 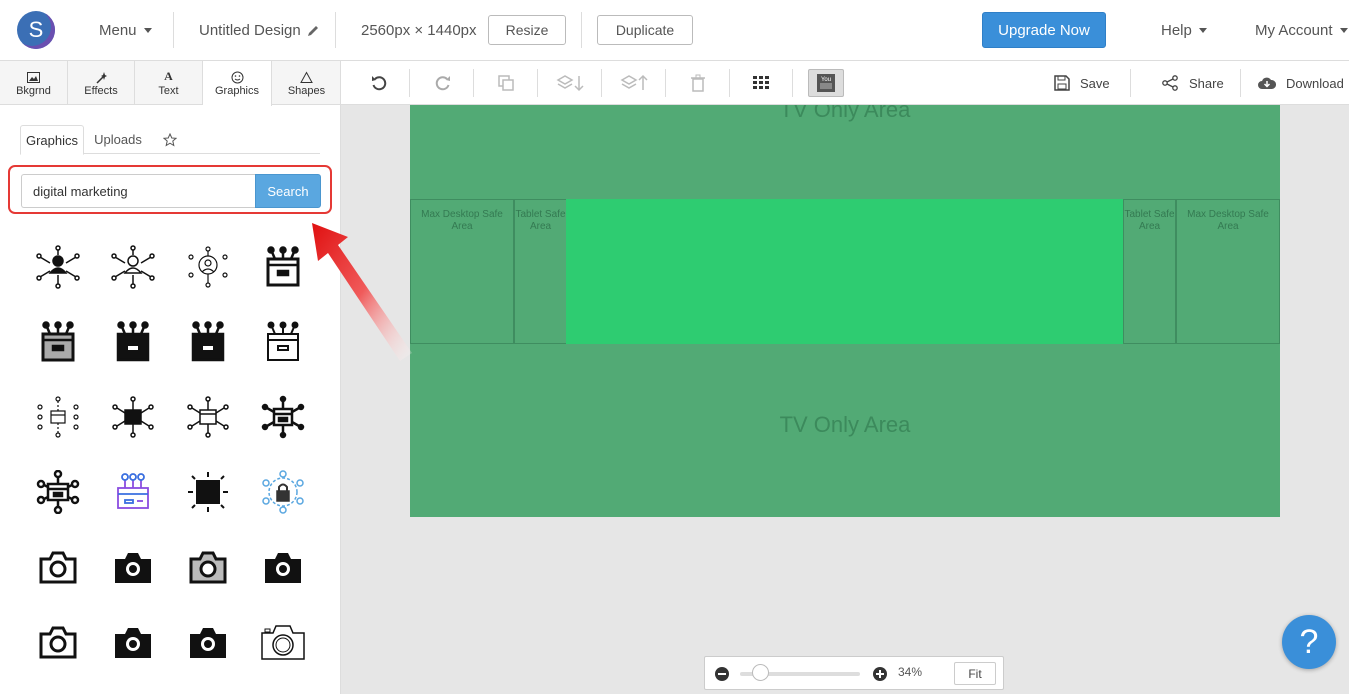 What do you see at coordinates (570, 83) in the screenshot?
I see `send-backward-button` at bounding box center [570, 83].